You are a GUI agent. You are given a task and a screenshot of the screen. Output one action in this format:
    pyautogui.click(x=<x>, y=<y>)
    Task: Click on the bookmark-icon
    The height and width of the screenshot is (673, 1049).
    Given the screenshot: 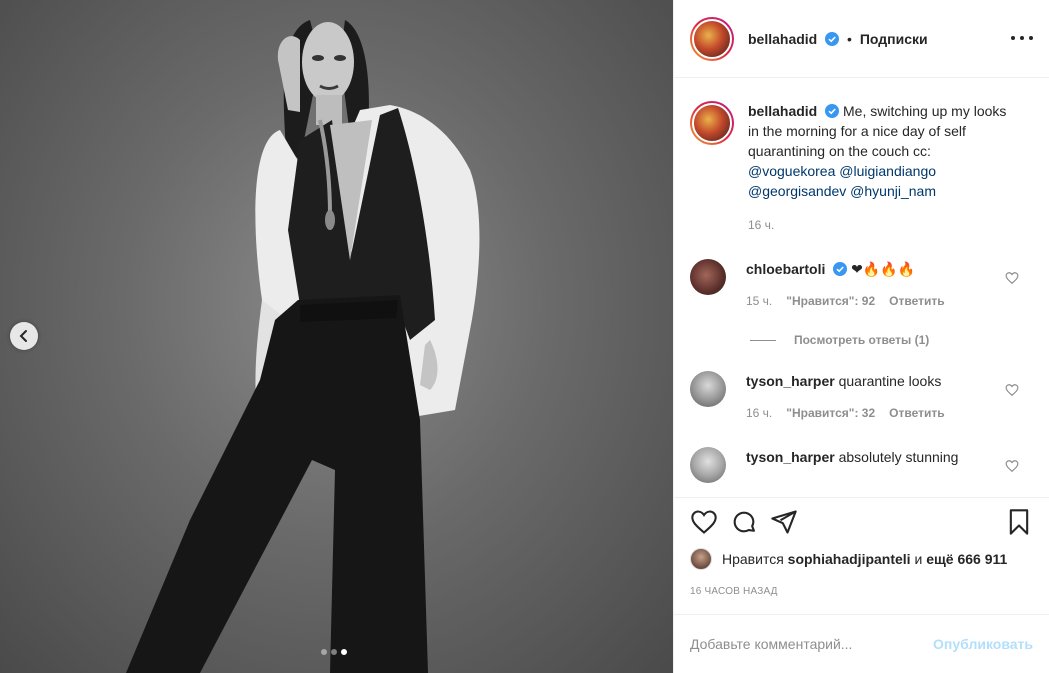 What is the action you would take?
    pyautogui.click(x=1019, y=522)
    